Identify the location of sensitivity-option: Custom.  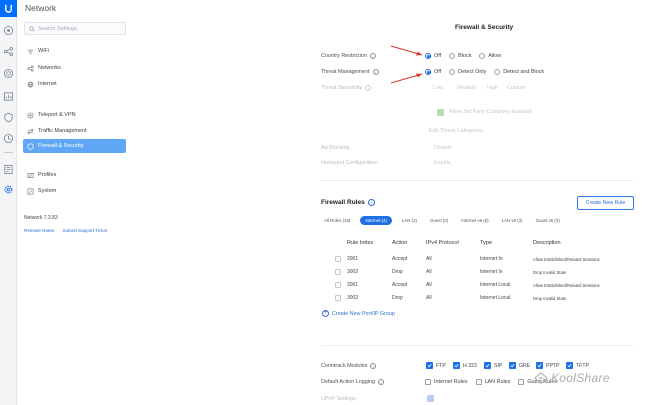
(516, 88).